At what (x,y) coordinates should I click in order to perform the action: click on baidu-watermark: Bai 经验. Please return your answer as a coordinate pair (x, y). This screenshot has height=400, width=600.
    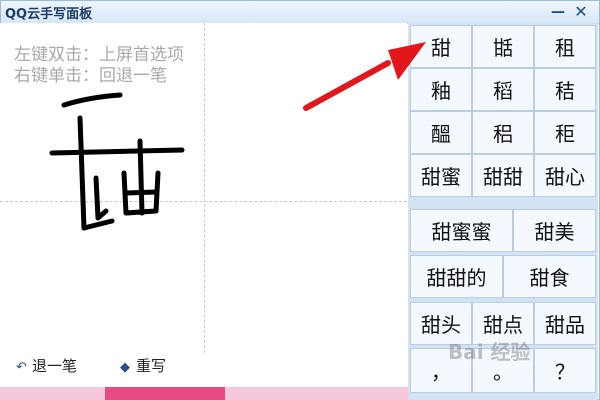
    Looking at the image, I should click on (489, 352).